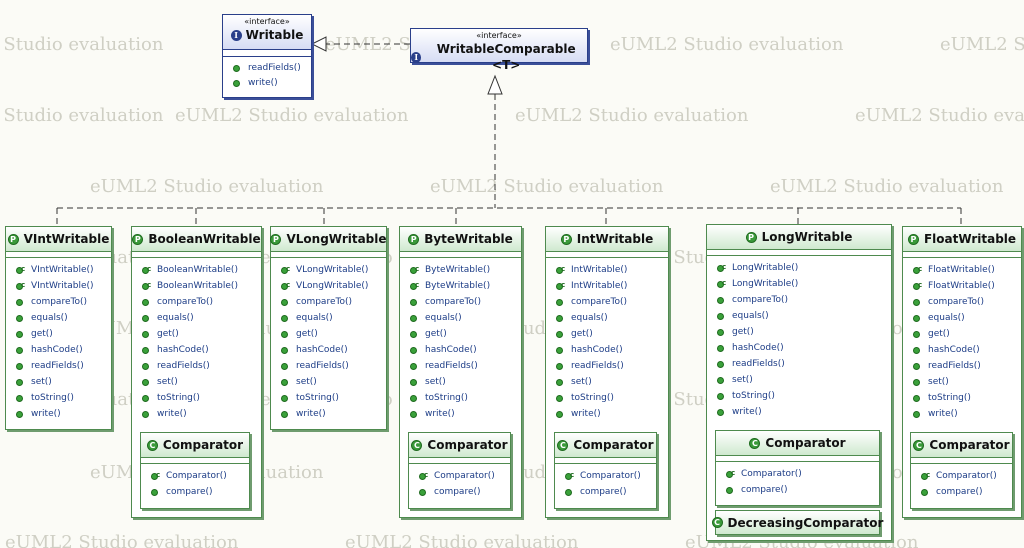  Describe the element at coordinates (797, 522) in the screenshot. I see `nested-decreasing-comparator: C DecreasingComparator` at that location.